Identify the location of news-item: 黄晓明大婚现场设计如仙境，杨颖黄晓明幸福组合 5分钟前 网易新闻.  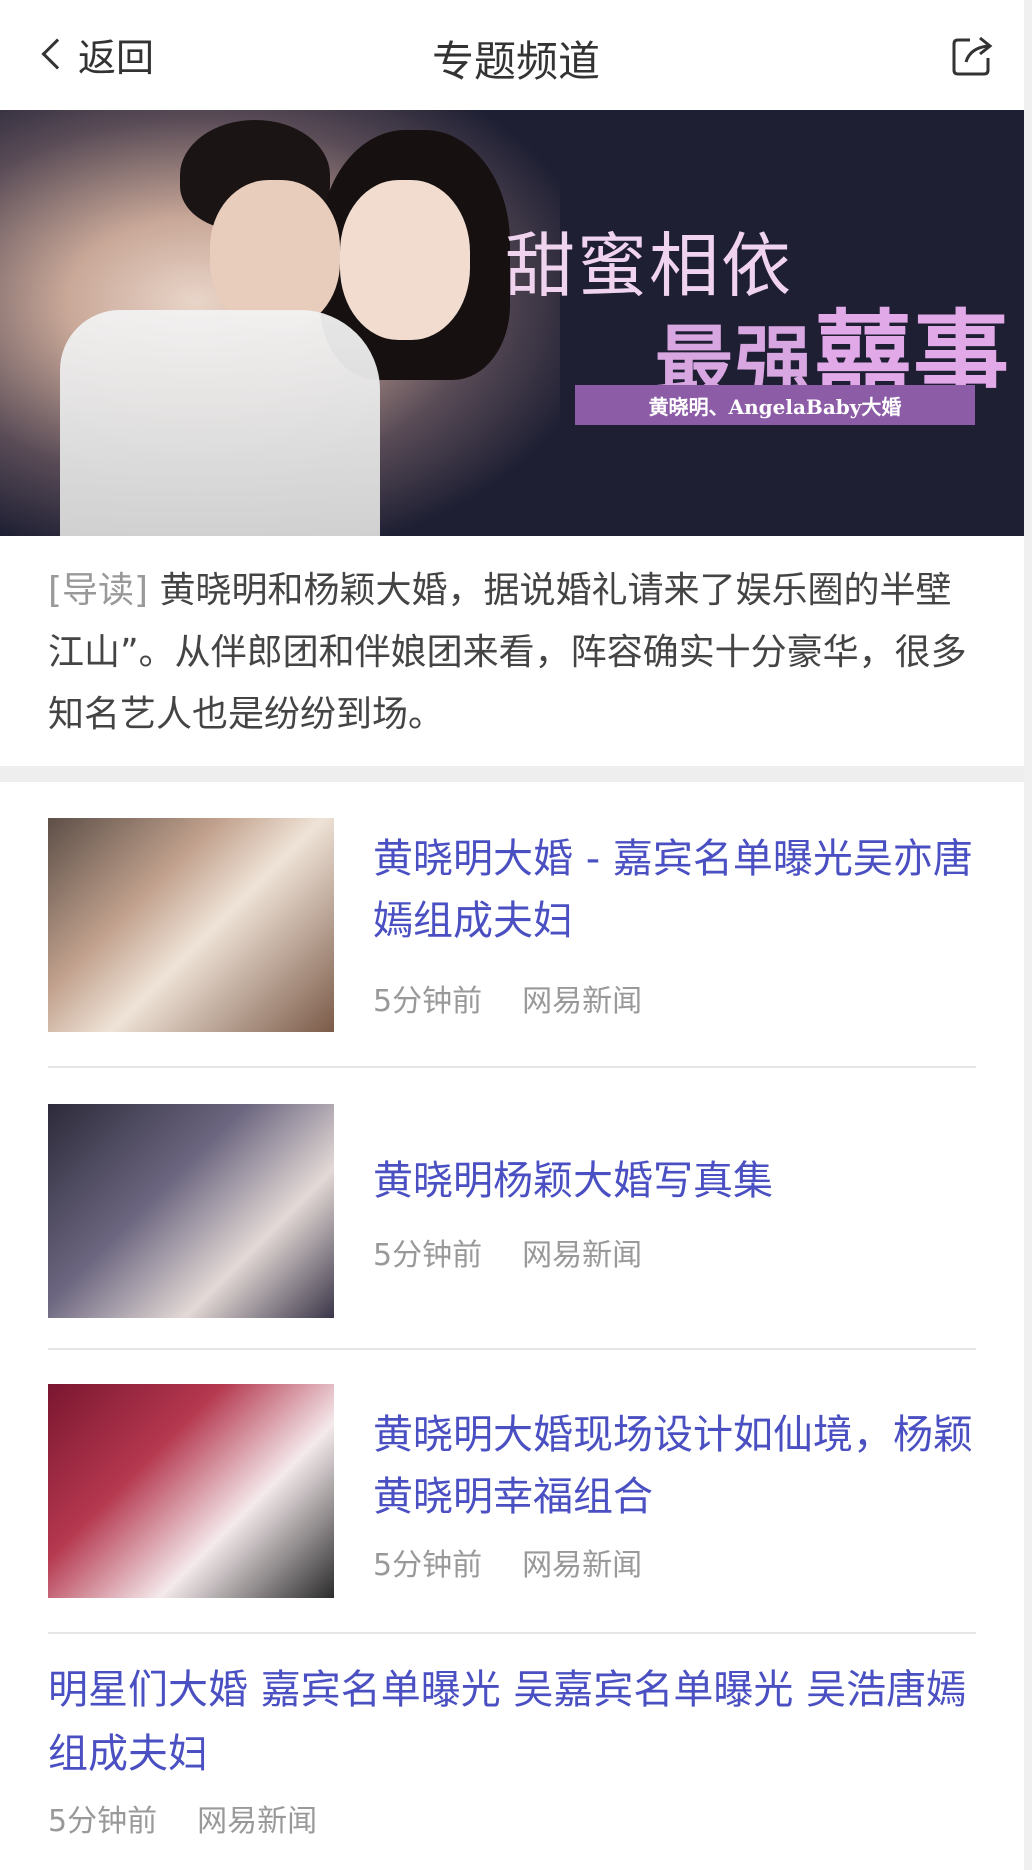
(512, 1491).